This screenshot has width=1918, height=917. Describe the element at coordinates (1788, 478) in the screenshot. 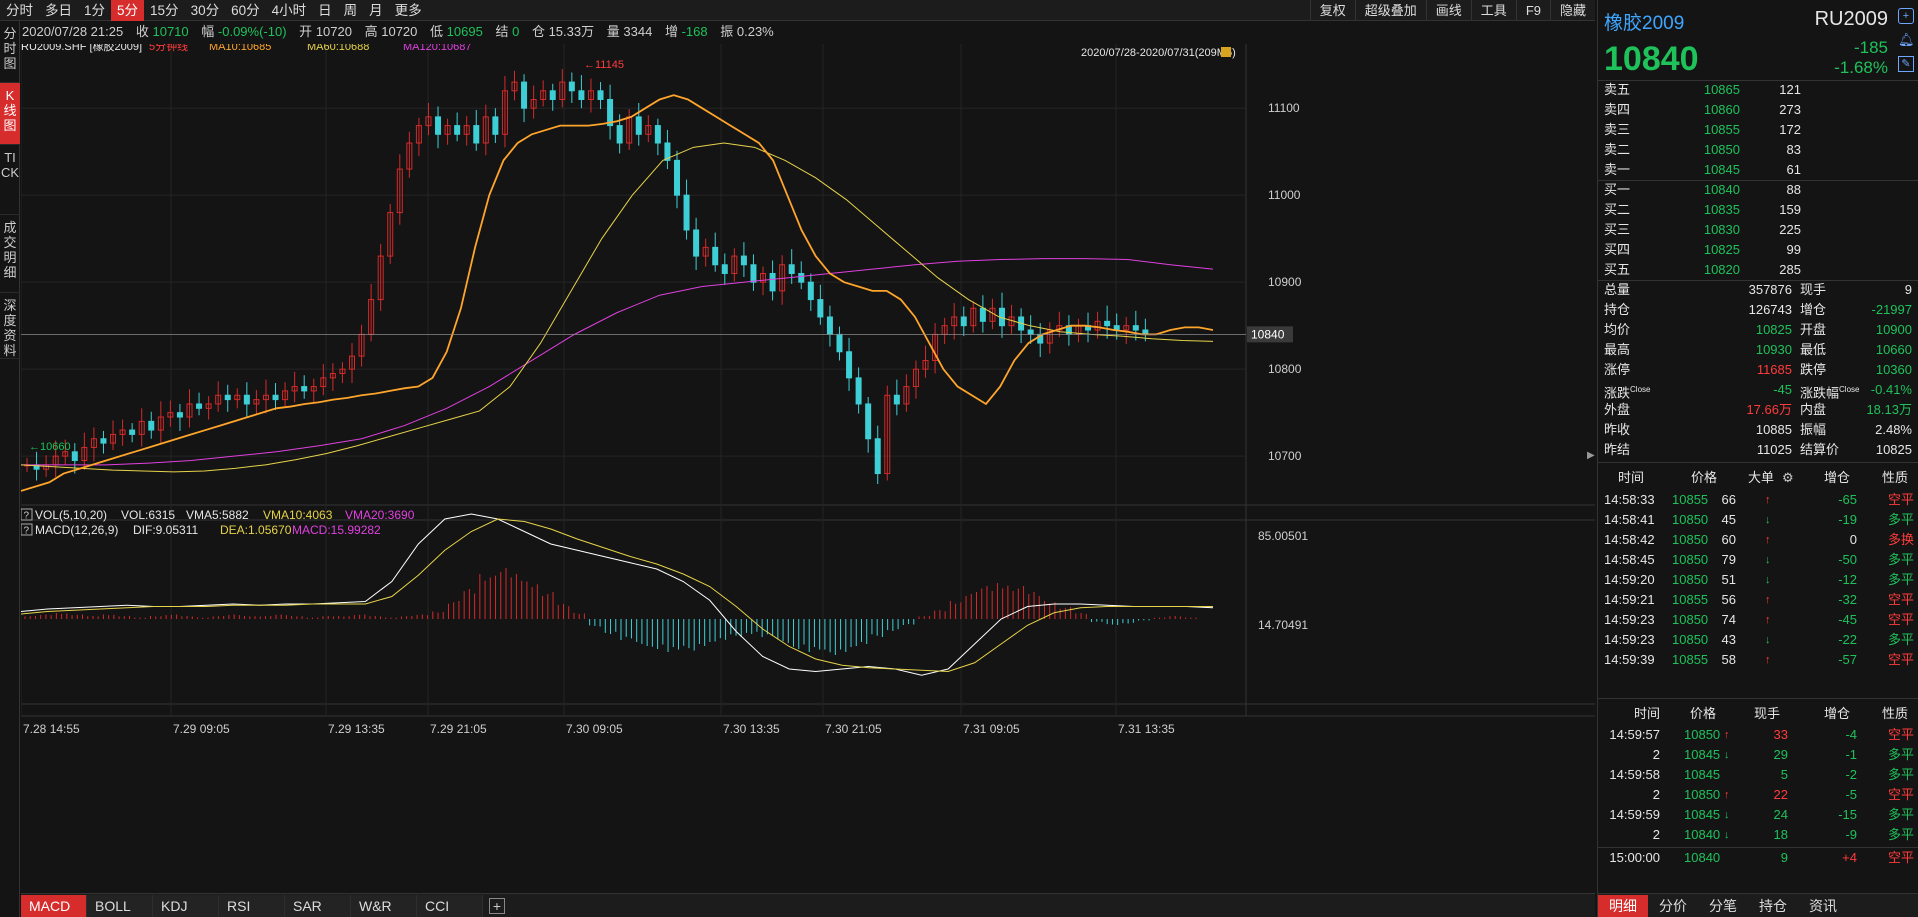

I see `settings-gear-icon: ⚙` at that location.